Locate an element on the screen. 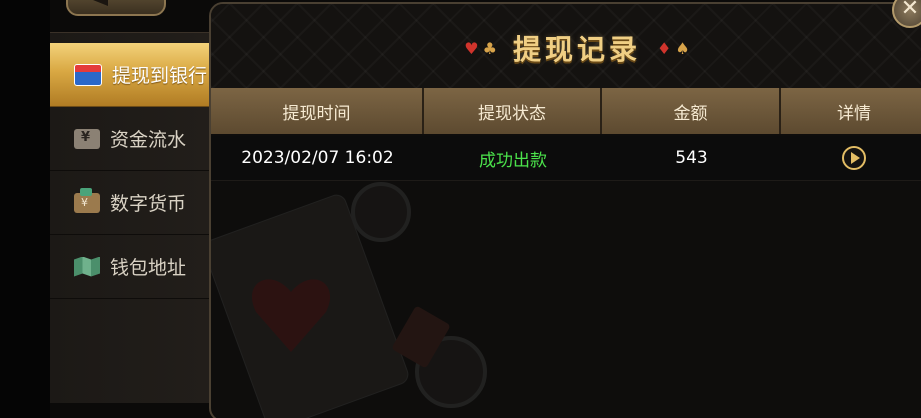 This screenshot has height=418, width=921. page-title: 提现记录 is located at coordinates (576, 49).